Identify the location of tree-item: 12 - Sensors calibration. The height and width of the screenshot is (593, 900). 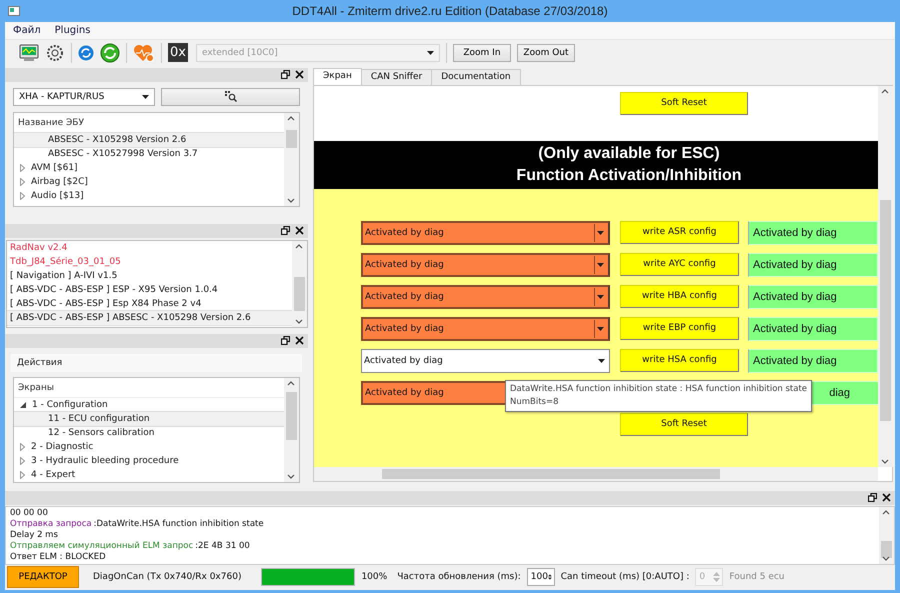
(149, 433).